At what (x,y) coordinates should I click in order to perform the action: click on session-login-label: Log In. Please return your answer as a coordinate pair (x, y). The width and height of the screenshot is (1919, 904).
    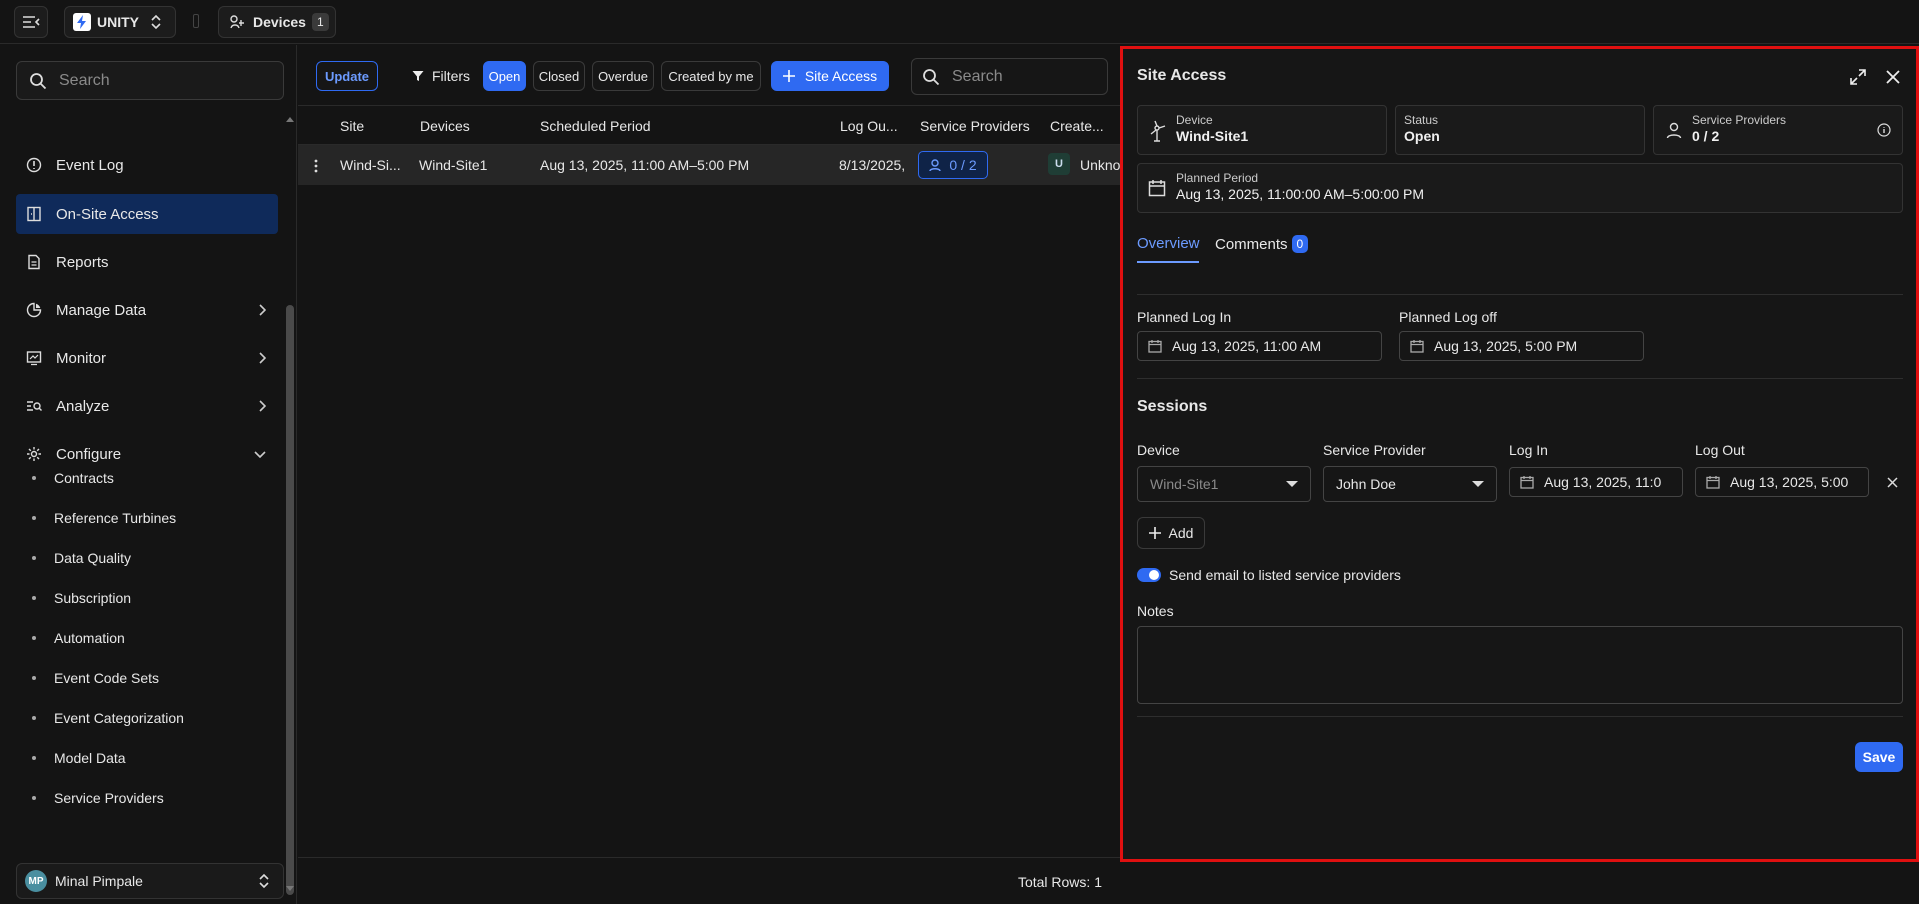
    Looking at the image, I should click on (1528, 450).